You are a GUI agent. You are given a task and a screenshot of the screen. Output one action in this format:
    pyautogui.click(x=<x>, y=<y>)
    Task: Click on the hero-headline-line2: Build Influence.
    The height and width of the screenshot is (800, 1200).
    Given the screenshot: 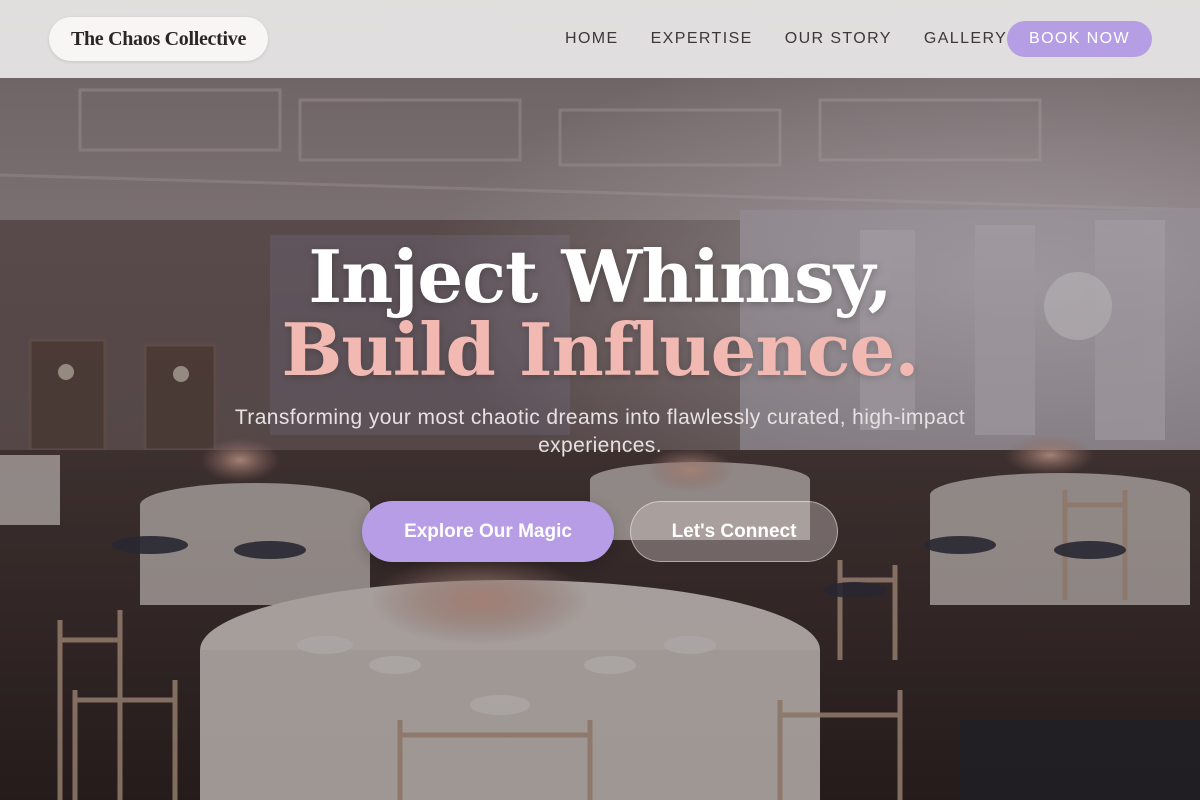 What is the action you would take?
    pyautogui.click(x=600, y=349)
    